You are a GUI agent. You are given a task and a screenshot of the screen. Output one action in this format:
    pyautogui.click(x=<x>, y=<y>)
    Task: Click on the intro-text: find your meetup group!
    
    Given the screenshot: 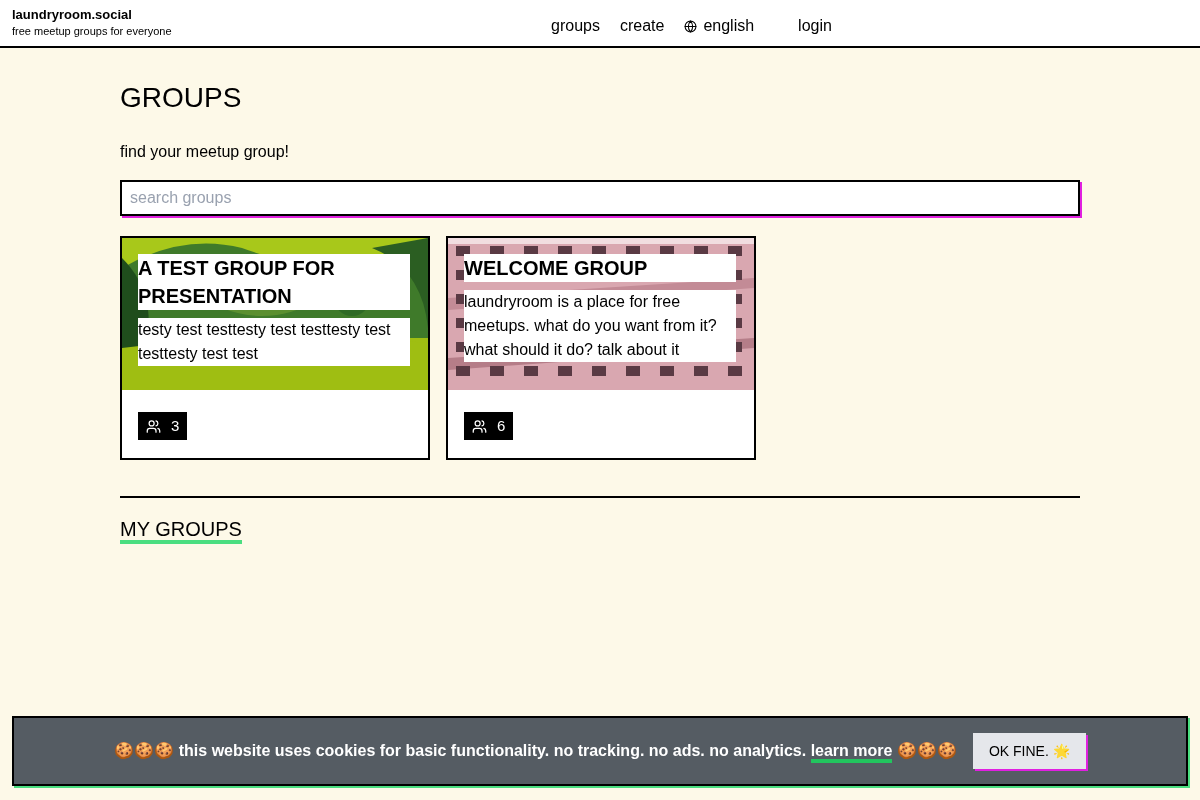 What is the action you would take?
    pyautogui.click(x=205, y=152)
    